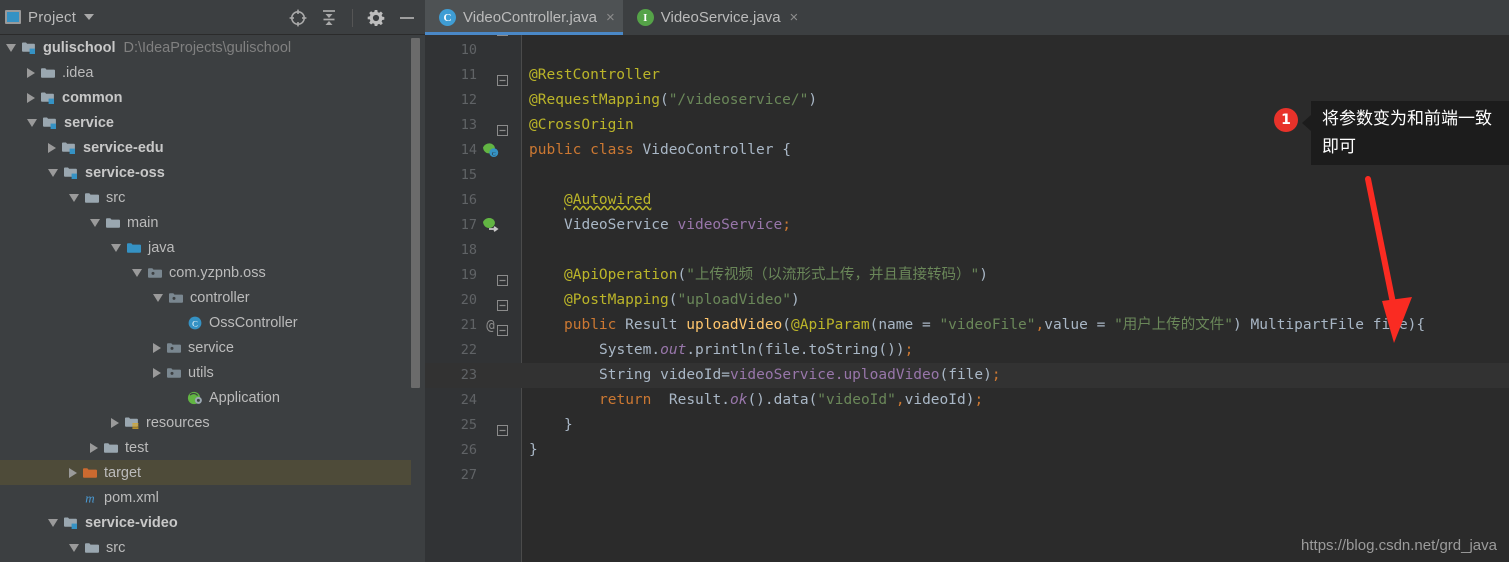  What do you see at coordinates (212, 247) in the screenshot?
I see `tree-item-java: java` at bounding box center [212, 247].